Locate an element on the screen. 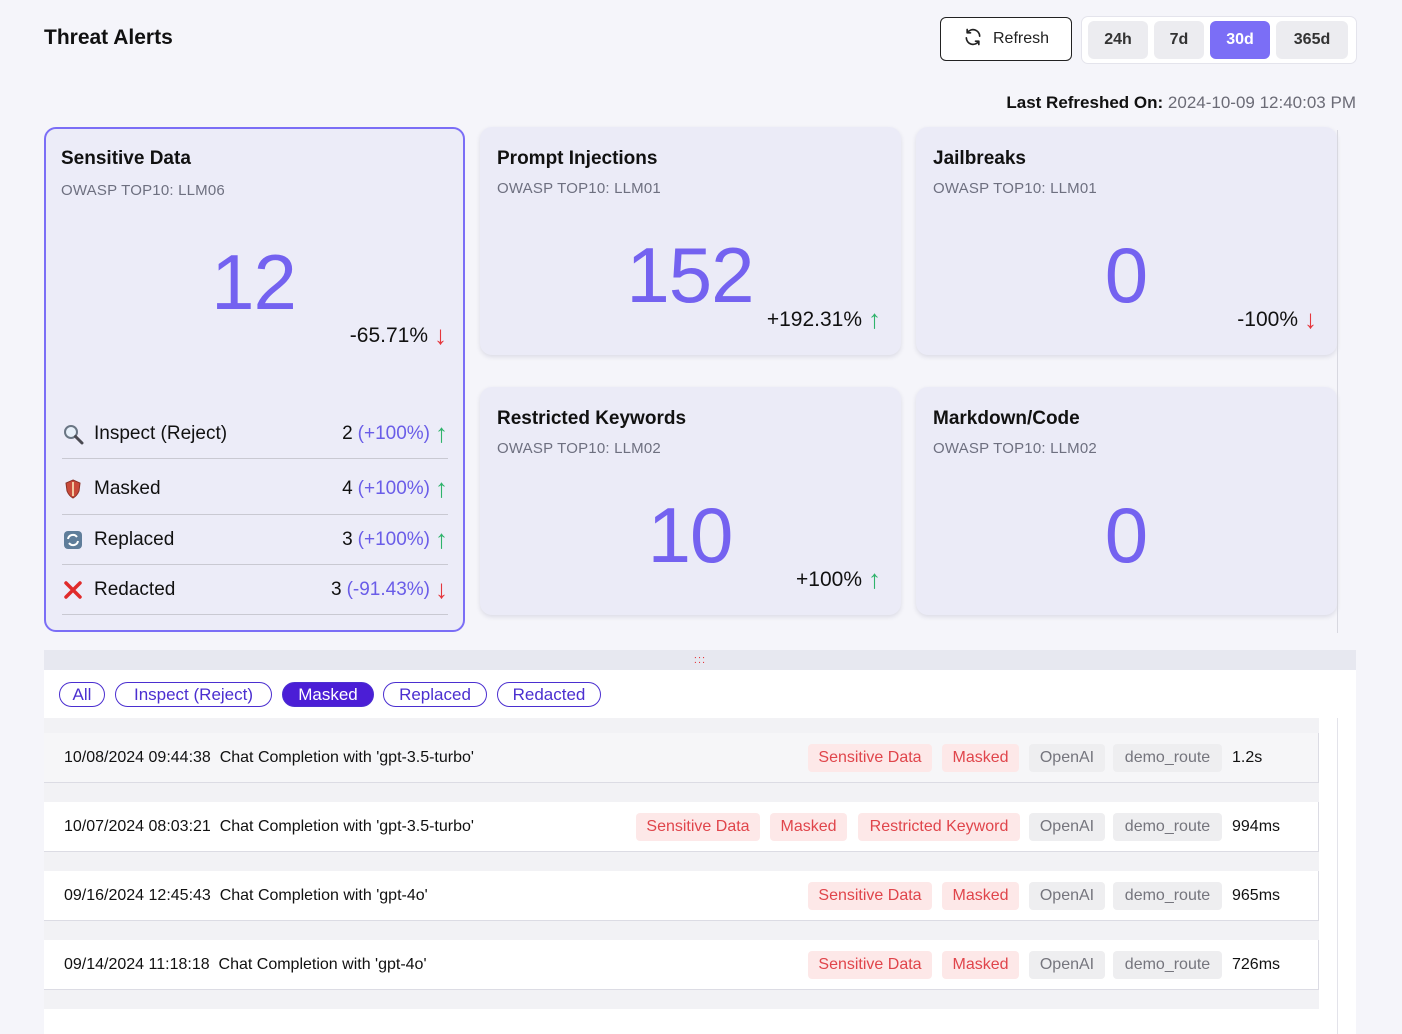 This screenshot has width=1402, height=1034. card-jailbreaks: Jailbreaks OWASP TOP10: LLM01 0 -100% ↓ is located at coordinates (1126, 241).